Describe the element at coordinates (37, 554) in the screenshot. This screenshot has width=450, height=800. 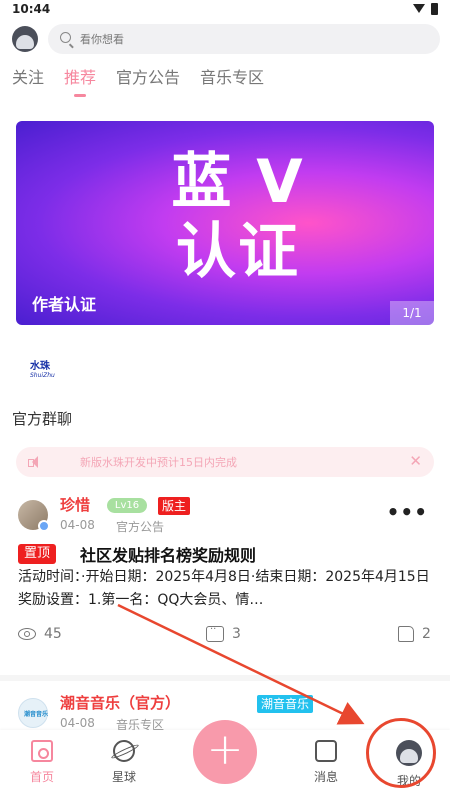
I see `pin-badge: 置顶` at that location.